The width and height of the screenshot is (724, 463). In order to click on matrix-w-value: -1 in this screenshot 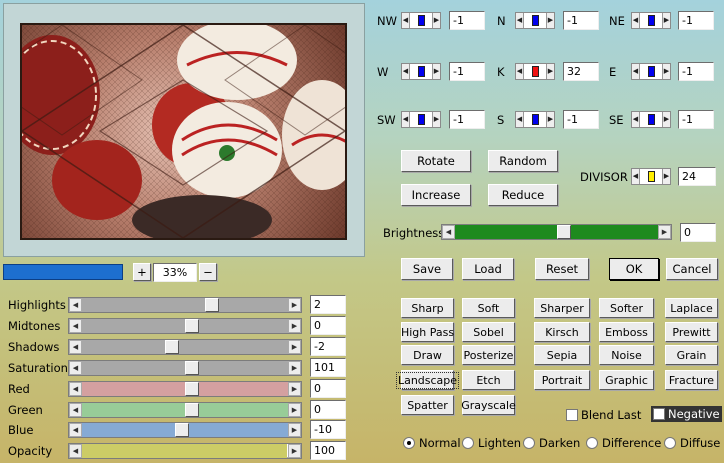, I will do `click(467, 71)`.